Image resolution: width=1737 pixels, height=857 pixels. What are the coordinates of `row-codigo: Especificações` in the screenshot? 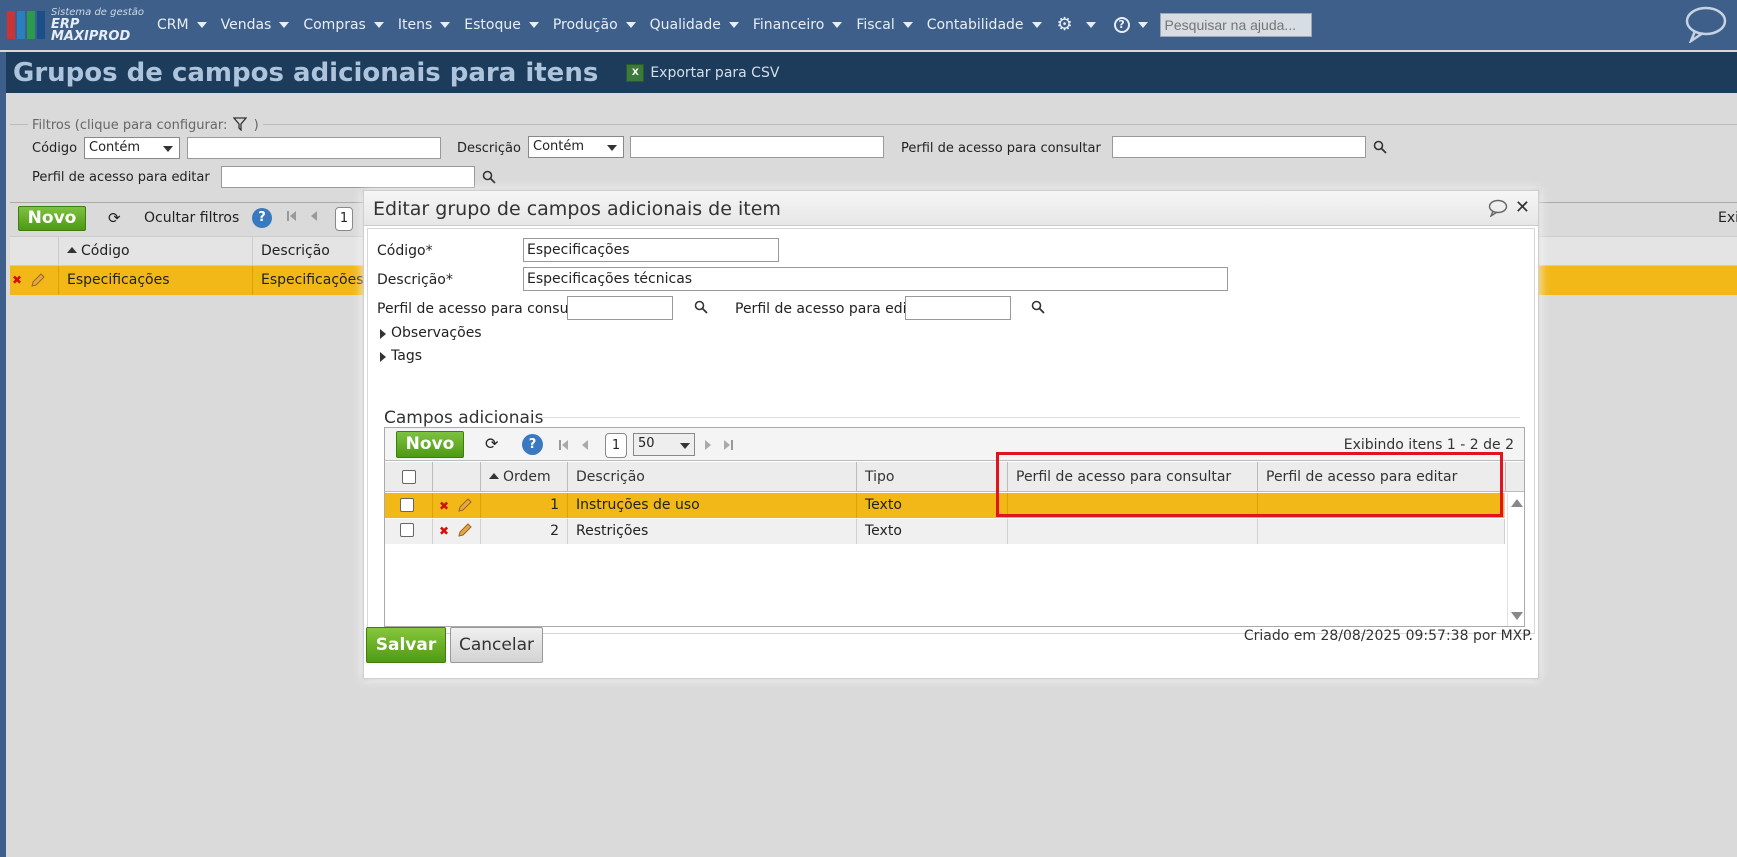 It's located at (155, 280).